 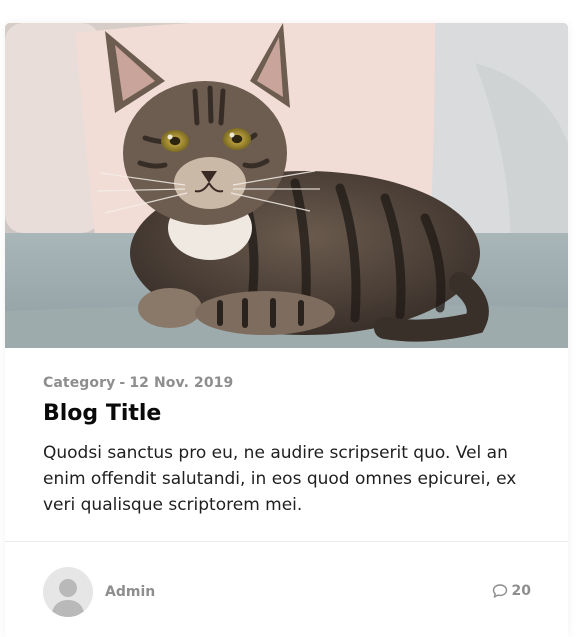 I want to click on post-meta: Category -12 Nov. 2019, so click(x=293, y=383).